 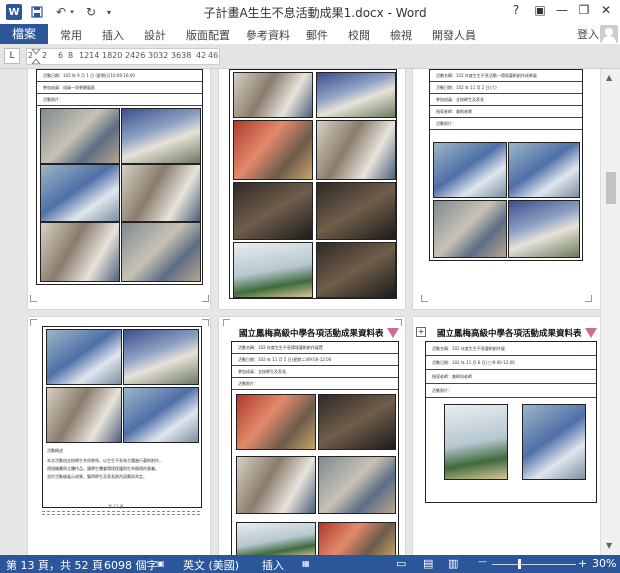 I want to click on note-label: 活動概述, so click(x=55, y=450).